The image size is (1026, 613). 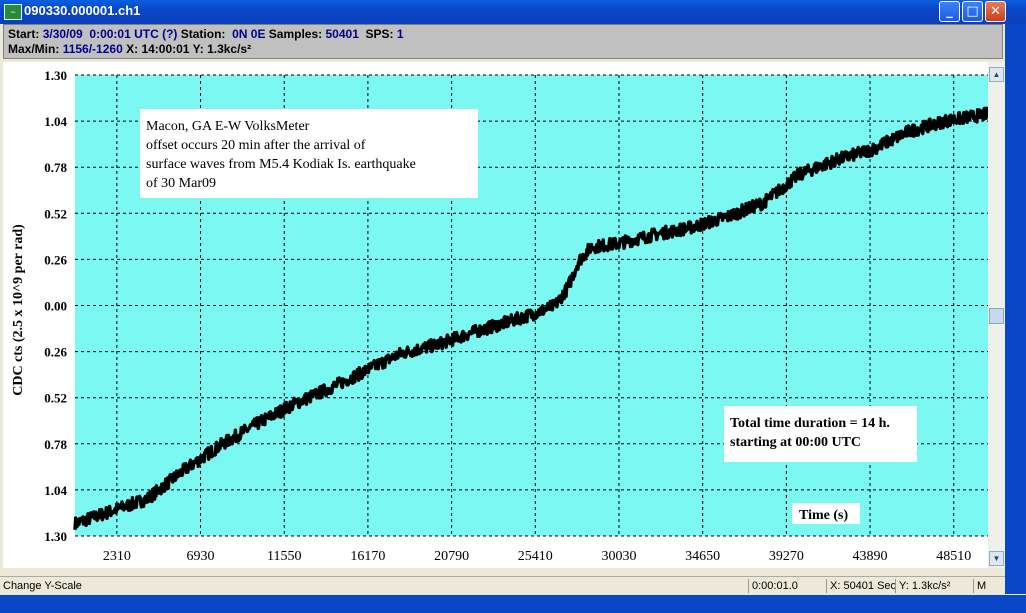 I want to click on minimize-icon: _, so click(x=949, y=11).